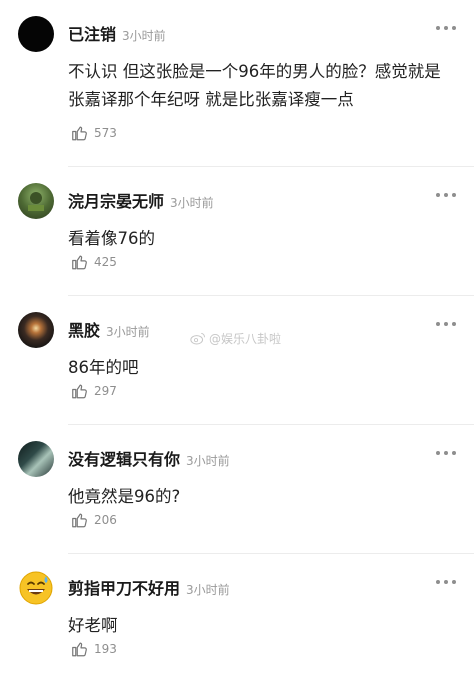  I want to click on comment-username: 已注销 3小时前, so click(117, 35).